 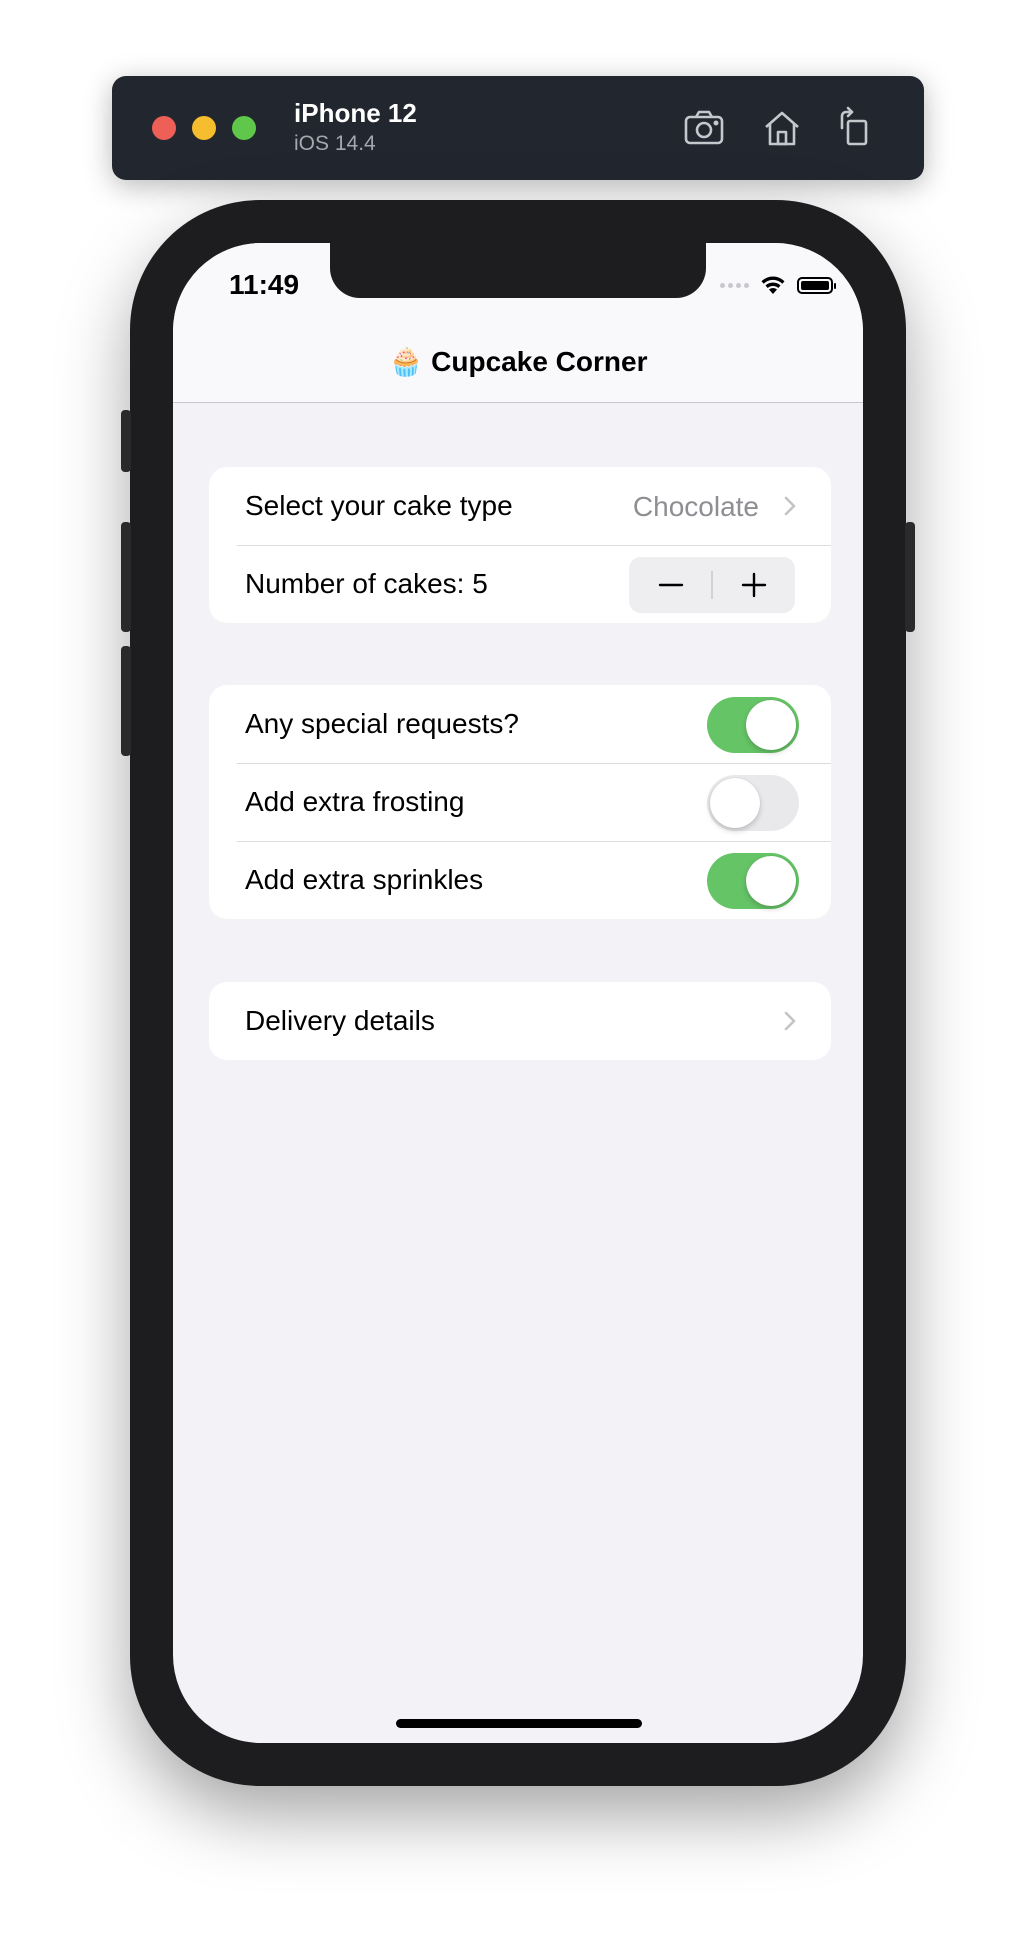 What do you see at coordinates (782, 128) in the screenshot?
I see `home-icon` at bounding box center [782, 128].